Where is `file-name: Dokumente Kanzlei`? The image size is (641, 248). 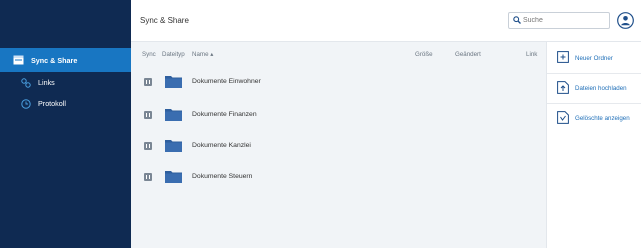
file-name: Dokumente Kanzlei is located at coordinates (221, 145).